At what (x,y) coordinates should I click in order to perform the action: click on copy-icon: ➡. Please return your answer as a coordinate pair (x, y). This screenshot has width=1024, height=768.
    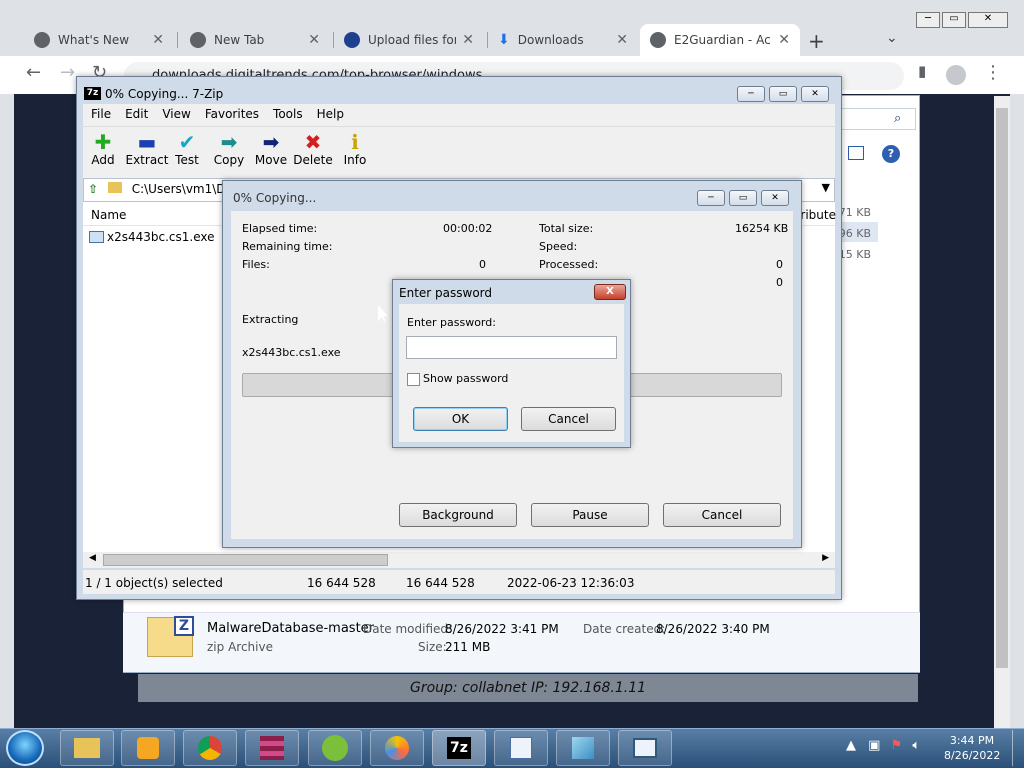
    Looking at the image, I should click on (229, 142).